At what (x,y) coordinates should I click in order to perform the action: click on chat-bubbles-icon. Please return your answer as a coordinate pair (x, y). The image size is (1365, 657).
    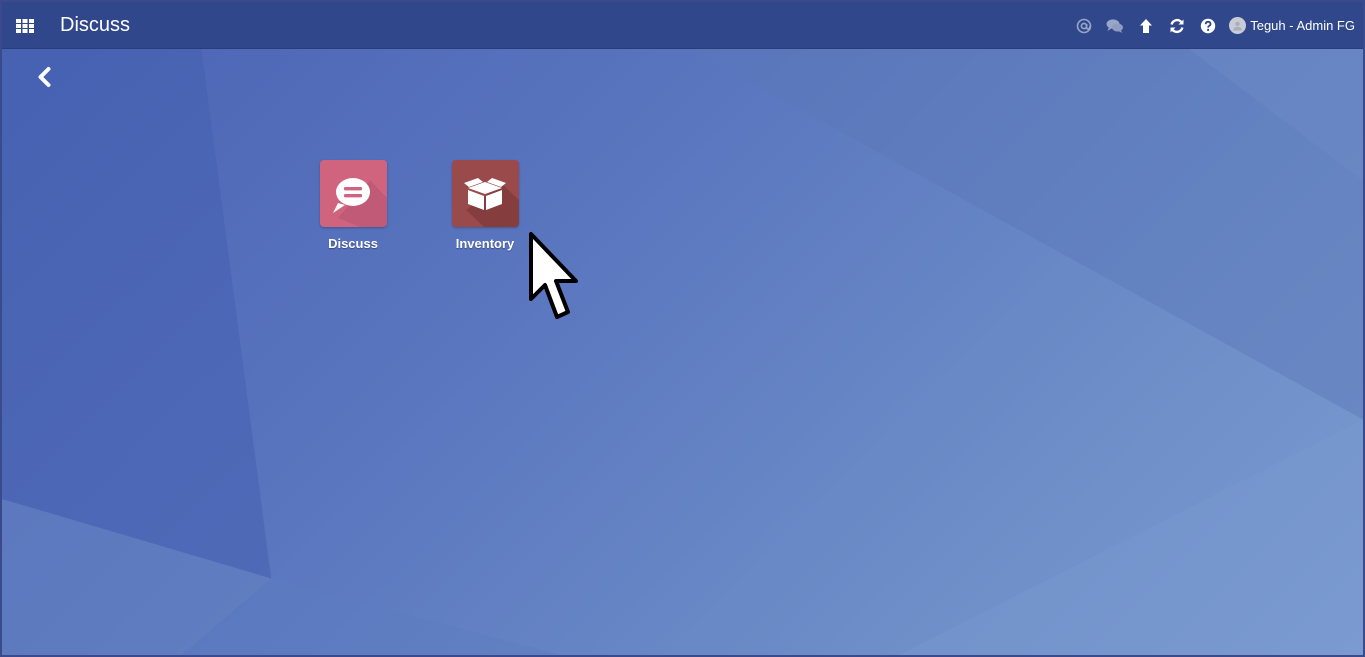
    Looking at the image, I should click on (1114, 25).